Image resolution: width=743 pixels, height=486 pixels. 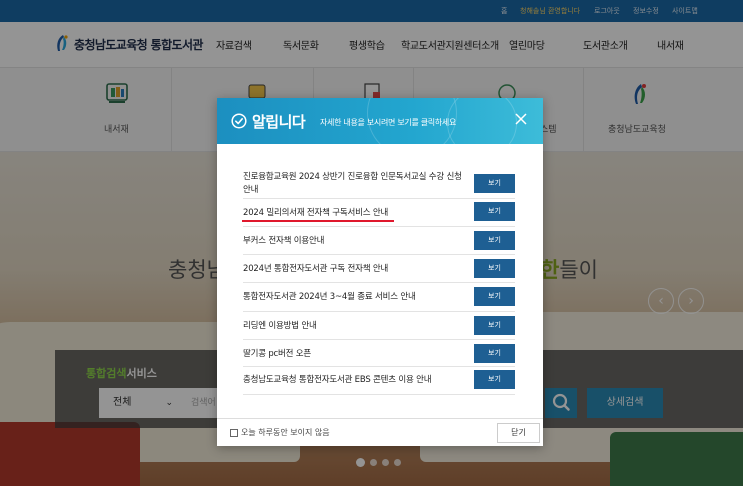 I want to click on modal-header: 알립니다 자세한 내용을 보시려면 보기를 클릭하세요, so click(x=380, y=121).